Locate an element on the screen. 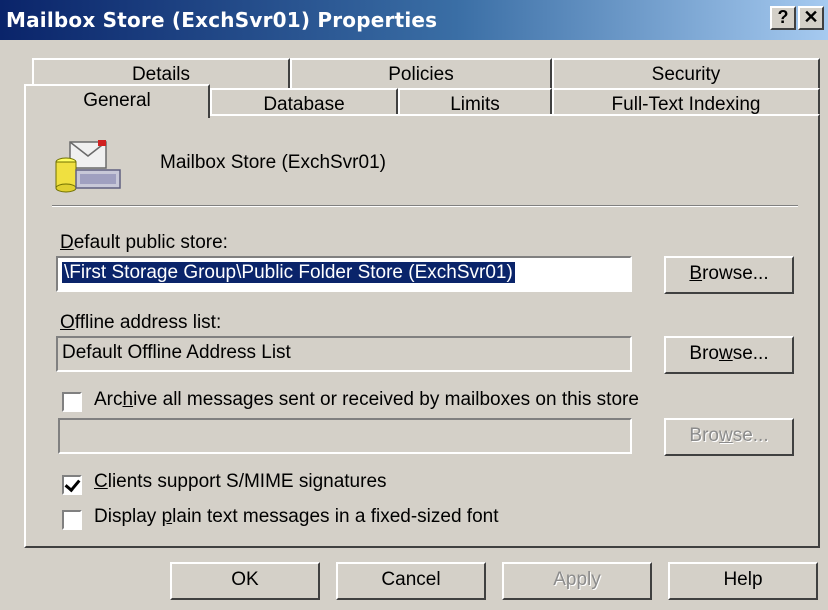 This screenshot has width=828, height=610. ok-button: OK is located at coordinates (245, 581).